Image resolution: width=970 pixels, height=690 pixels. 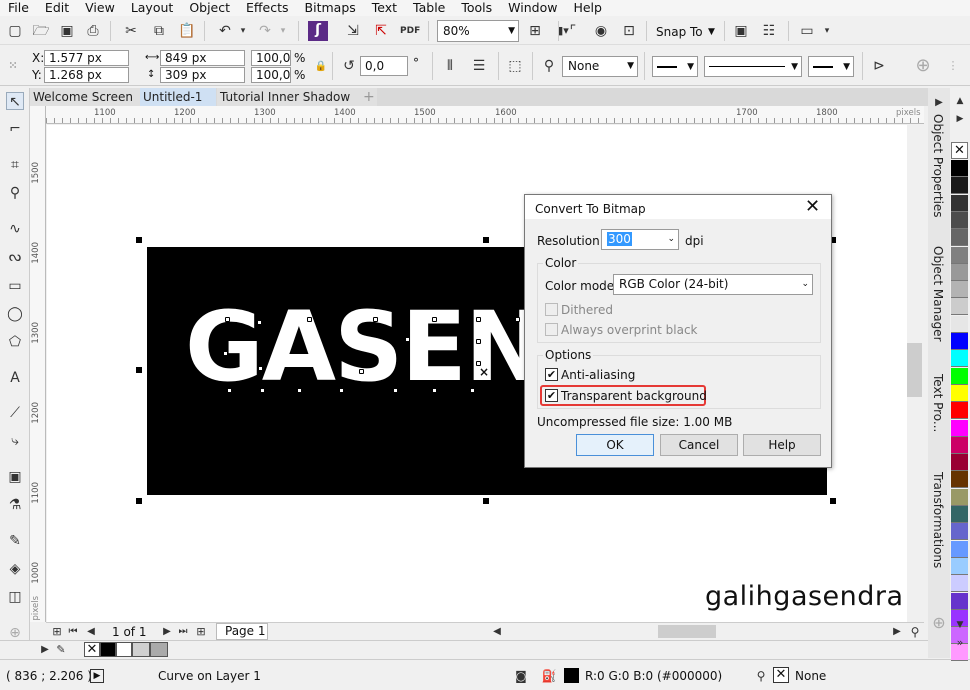 What do you see at coordinates (807, 31) in the screenshot?
I see `application-launcher-icon: ▭` at bounding box center [807, 31].